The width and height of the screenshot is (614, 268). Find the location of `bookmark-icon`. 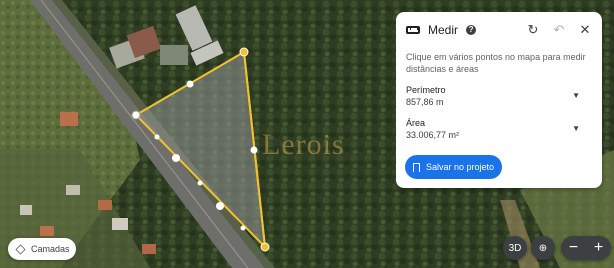

bookmark-icon is located at coordinates (416, 167).